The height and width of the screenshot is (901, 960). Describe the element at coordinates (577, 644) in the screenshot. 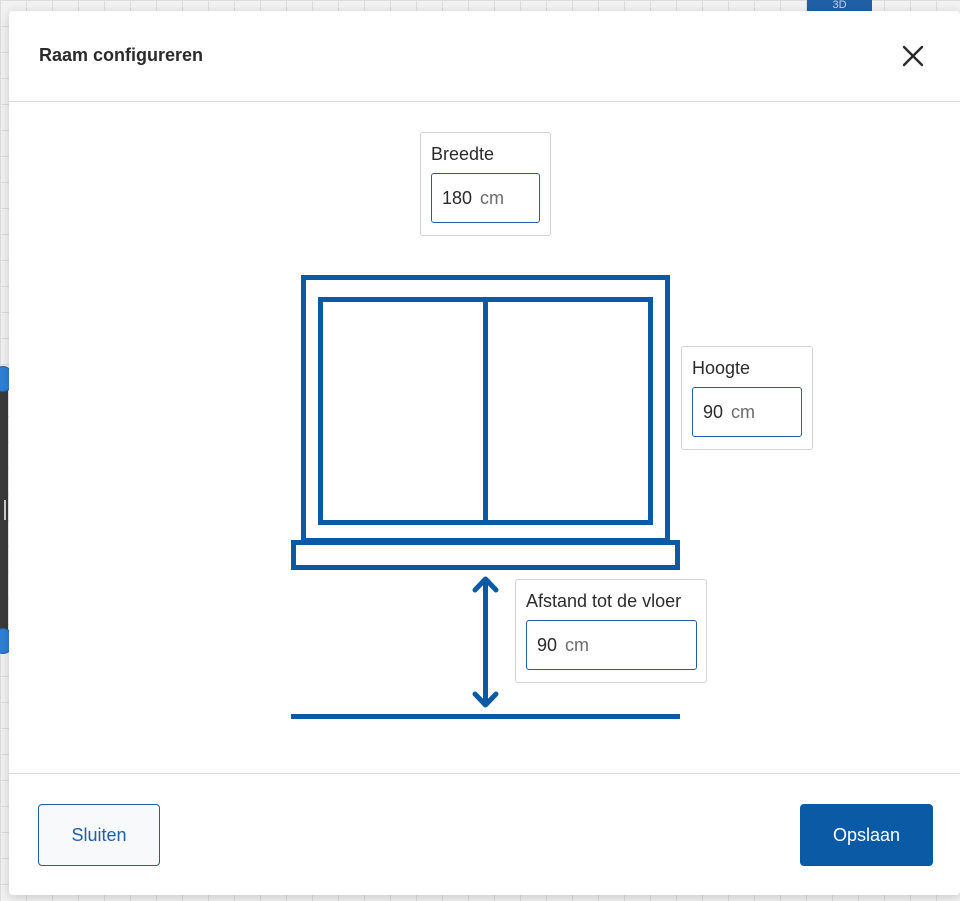

I see `floor-distance-unit: cm` at that location.